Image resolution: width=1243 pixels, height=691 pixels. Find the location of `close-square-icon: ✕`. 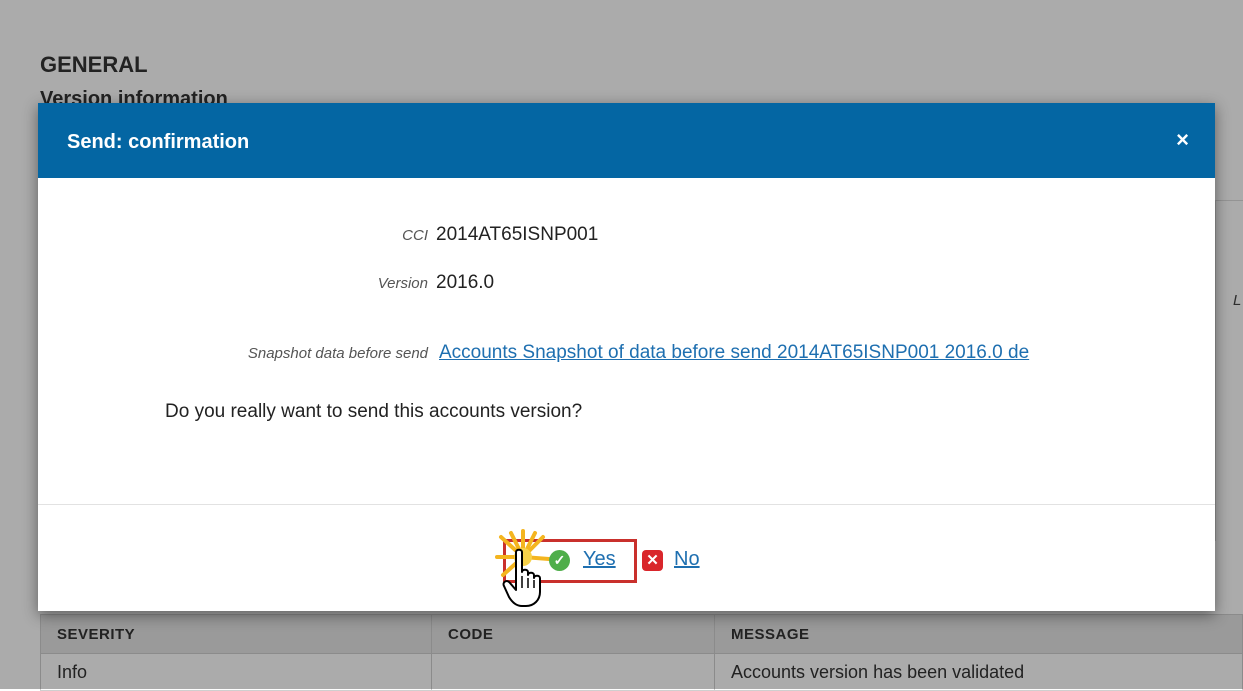

close-square-icon: ✕ is located at coordinates (652, 560).